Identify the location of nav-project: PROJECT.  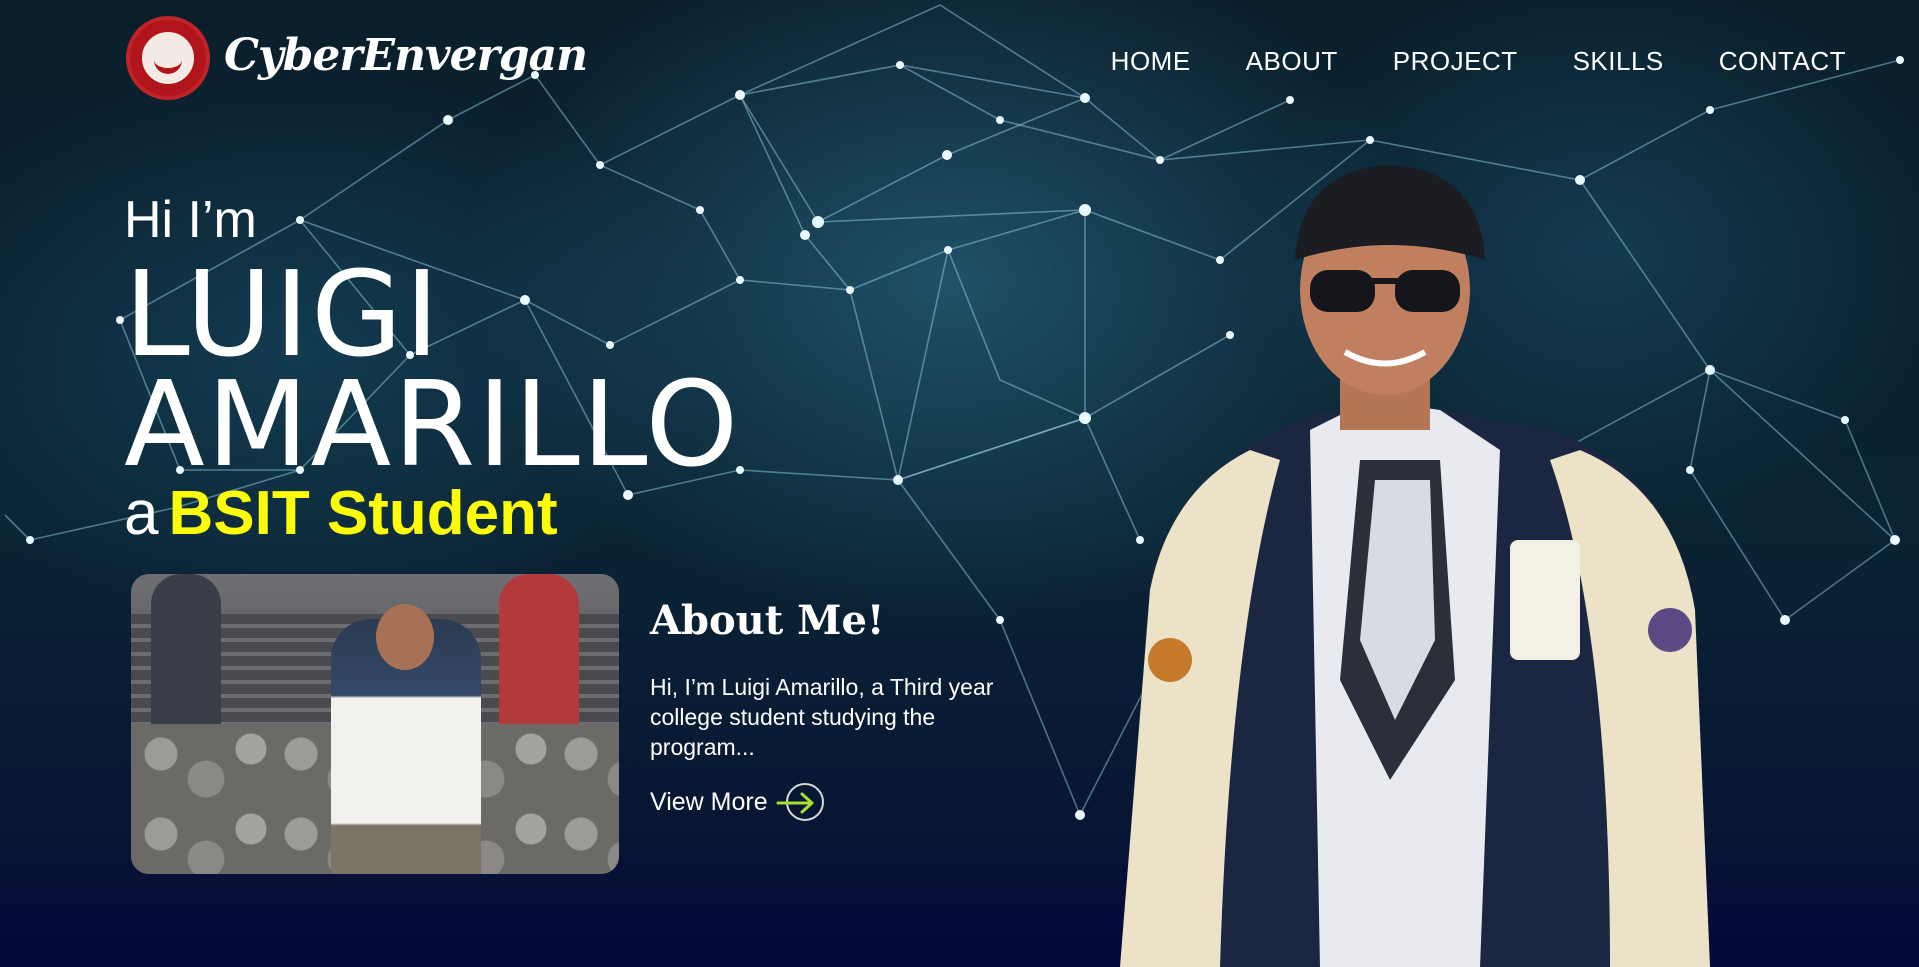
(1455, 61).